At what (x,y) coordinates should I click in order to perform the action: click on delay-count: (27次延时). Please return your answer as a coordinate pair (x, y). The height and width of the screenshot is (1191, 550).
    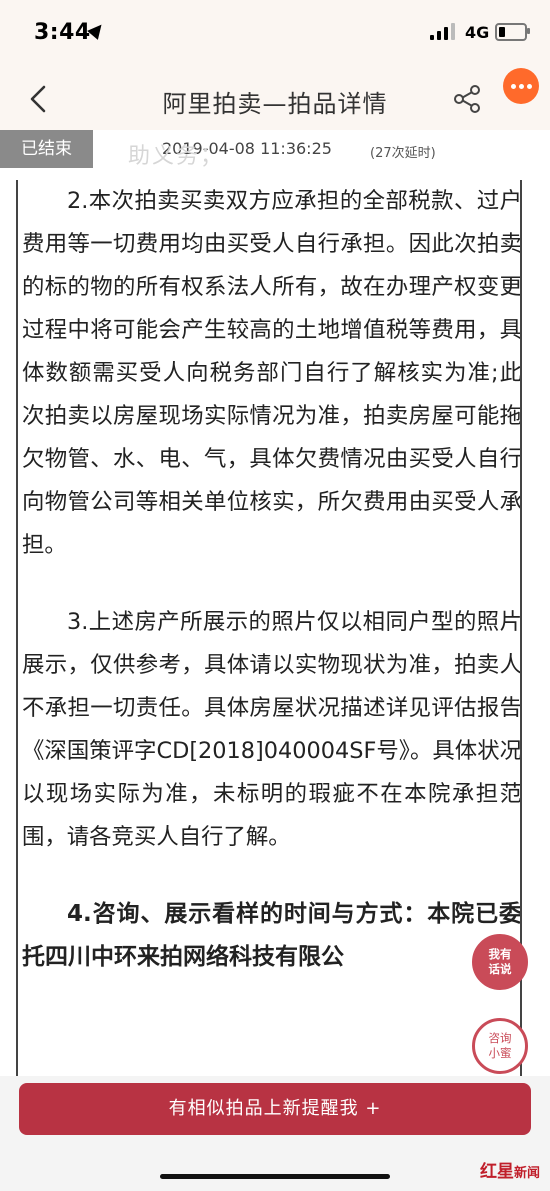
    Looking at the image, I should click on (403, 153).